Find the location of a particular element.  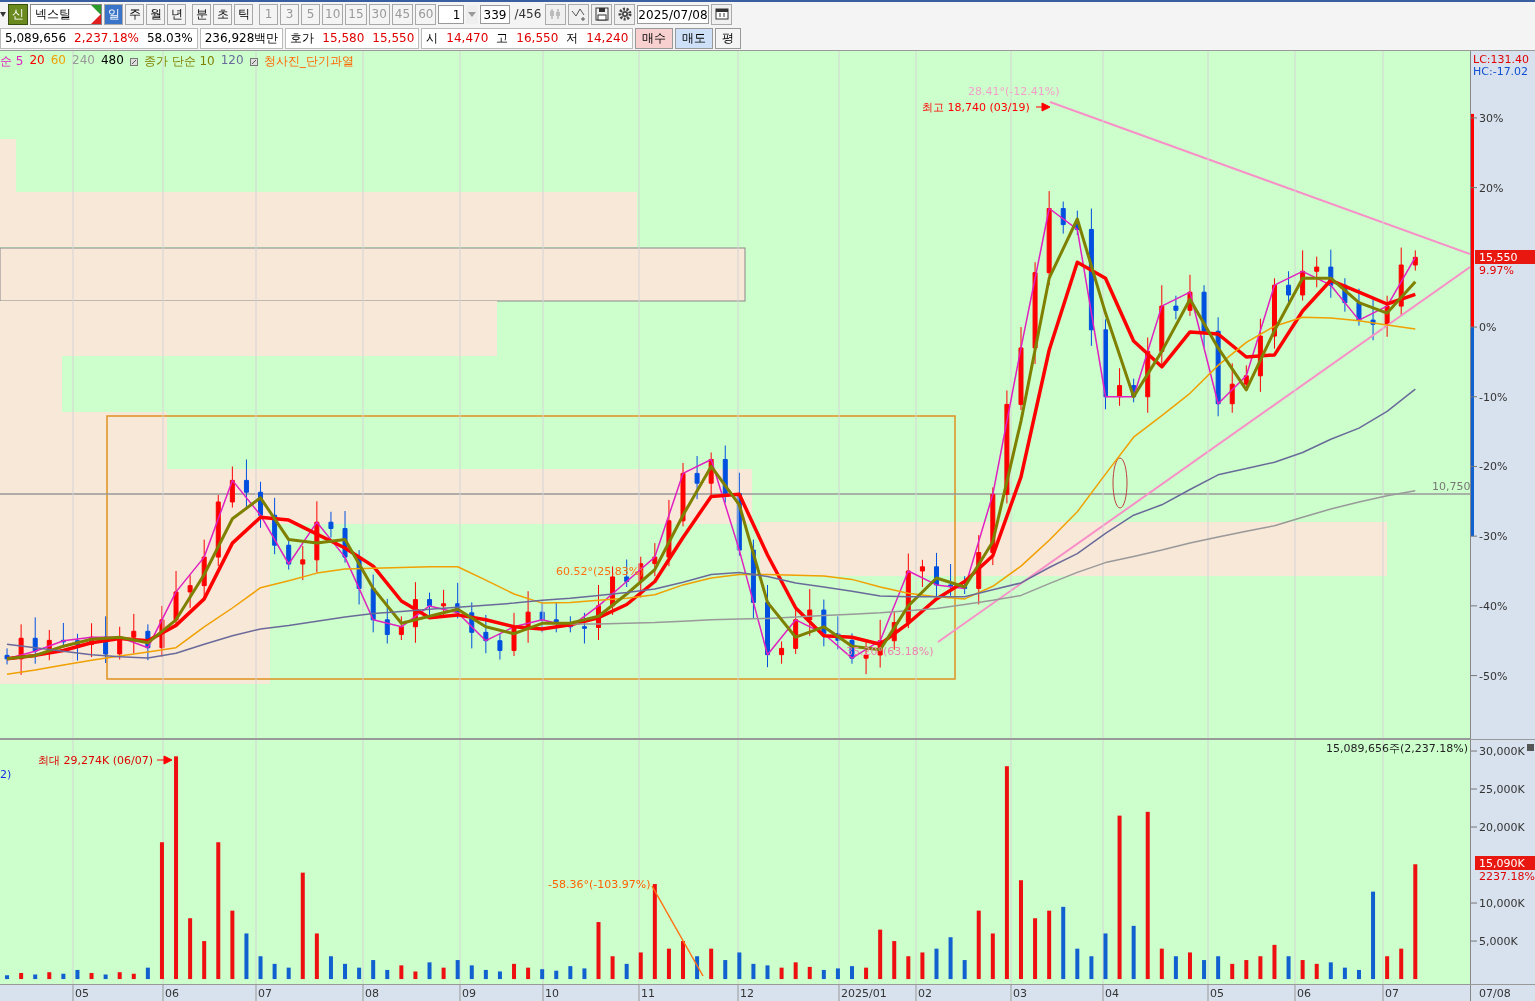

candle-icon is located at coordinates (556, 14).